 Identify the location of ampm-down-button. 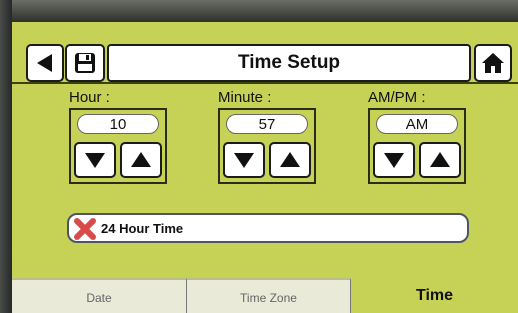
(394, 160).